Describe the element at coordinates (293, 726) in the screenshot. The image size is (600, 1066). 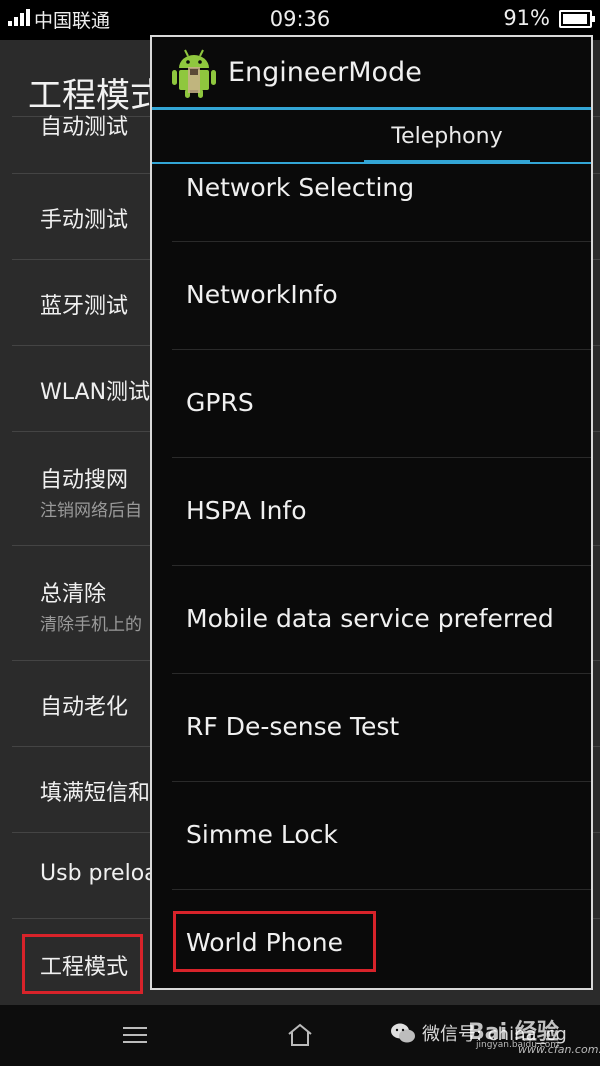
I see `menu-item-label: RF De-sense Test` at that location.